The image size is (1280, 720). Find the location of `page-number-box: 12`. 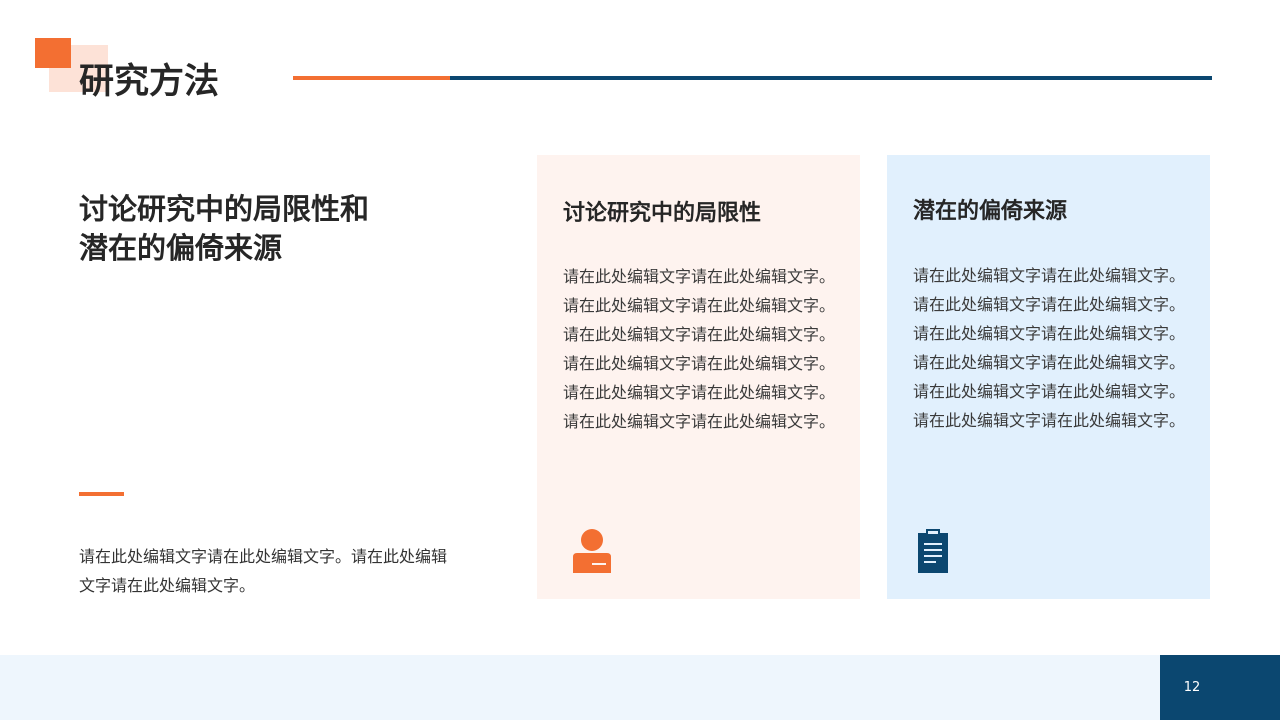

page-number-box: 12 is located at coordinates (1220, 687).